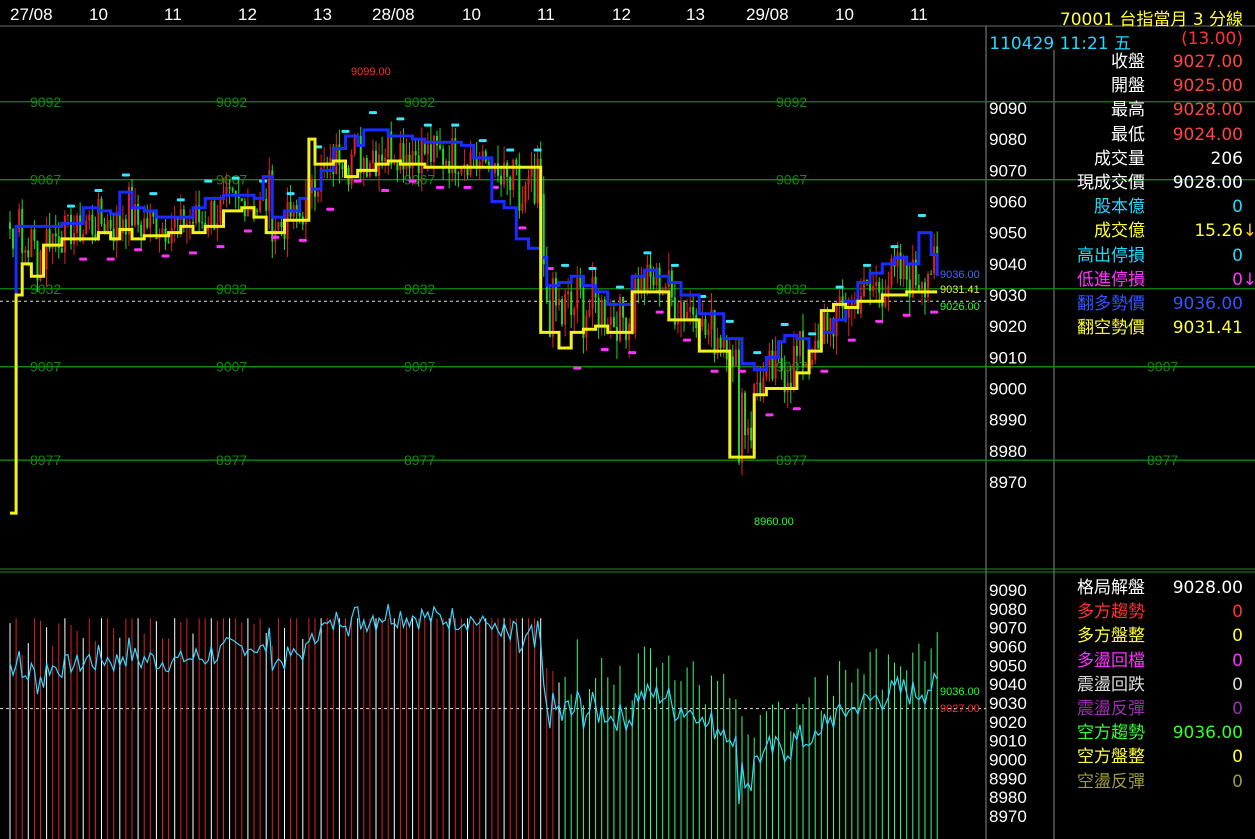 The image size is (1255, 839). I want to click on price-tick: 9040, so click(1008, 264).